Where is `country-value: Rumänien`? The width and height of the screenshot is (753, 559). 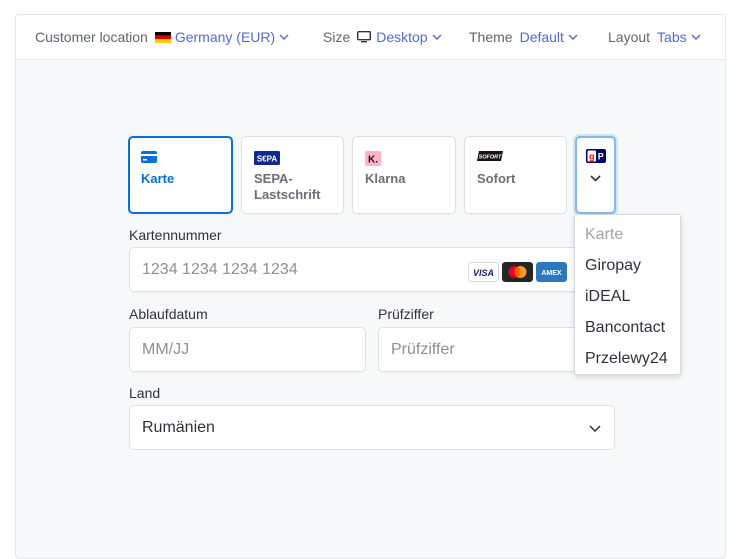
country-value: Rumänien is located at coordinates (178, 427).